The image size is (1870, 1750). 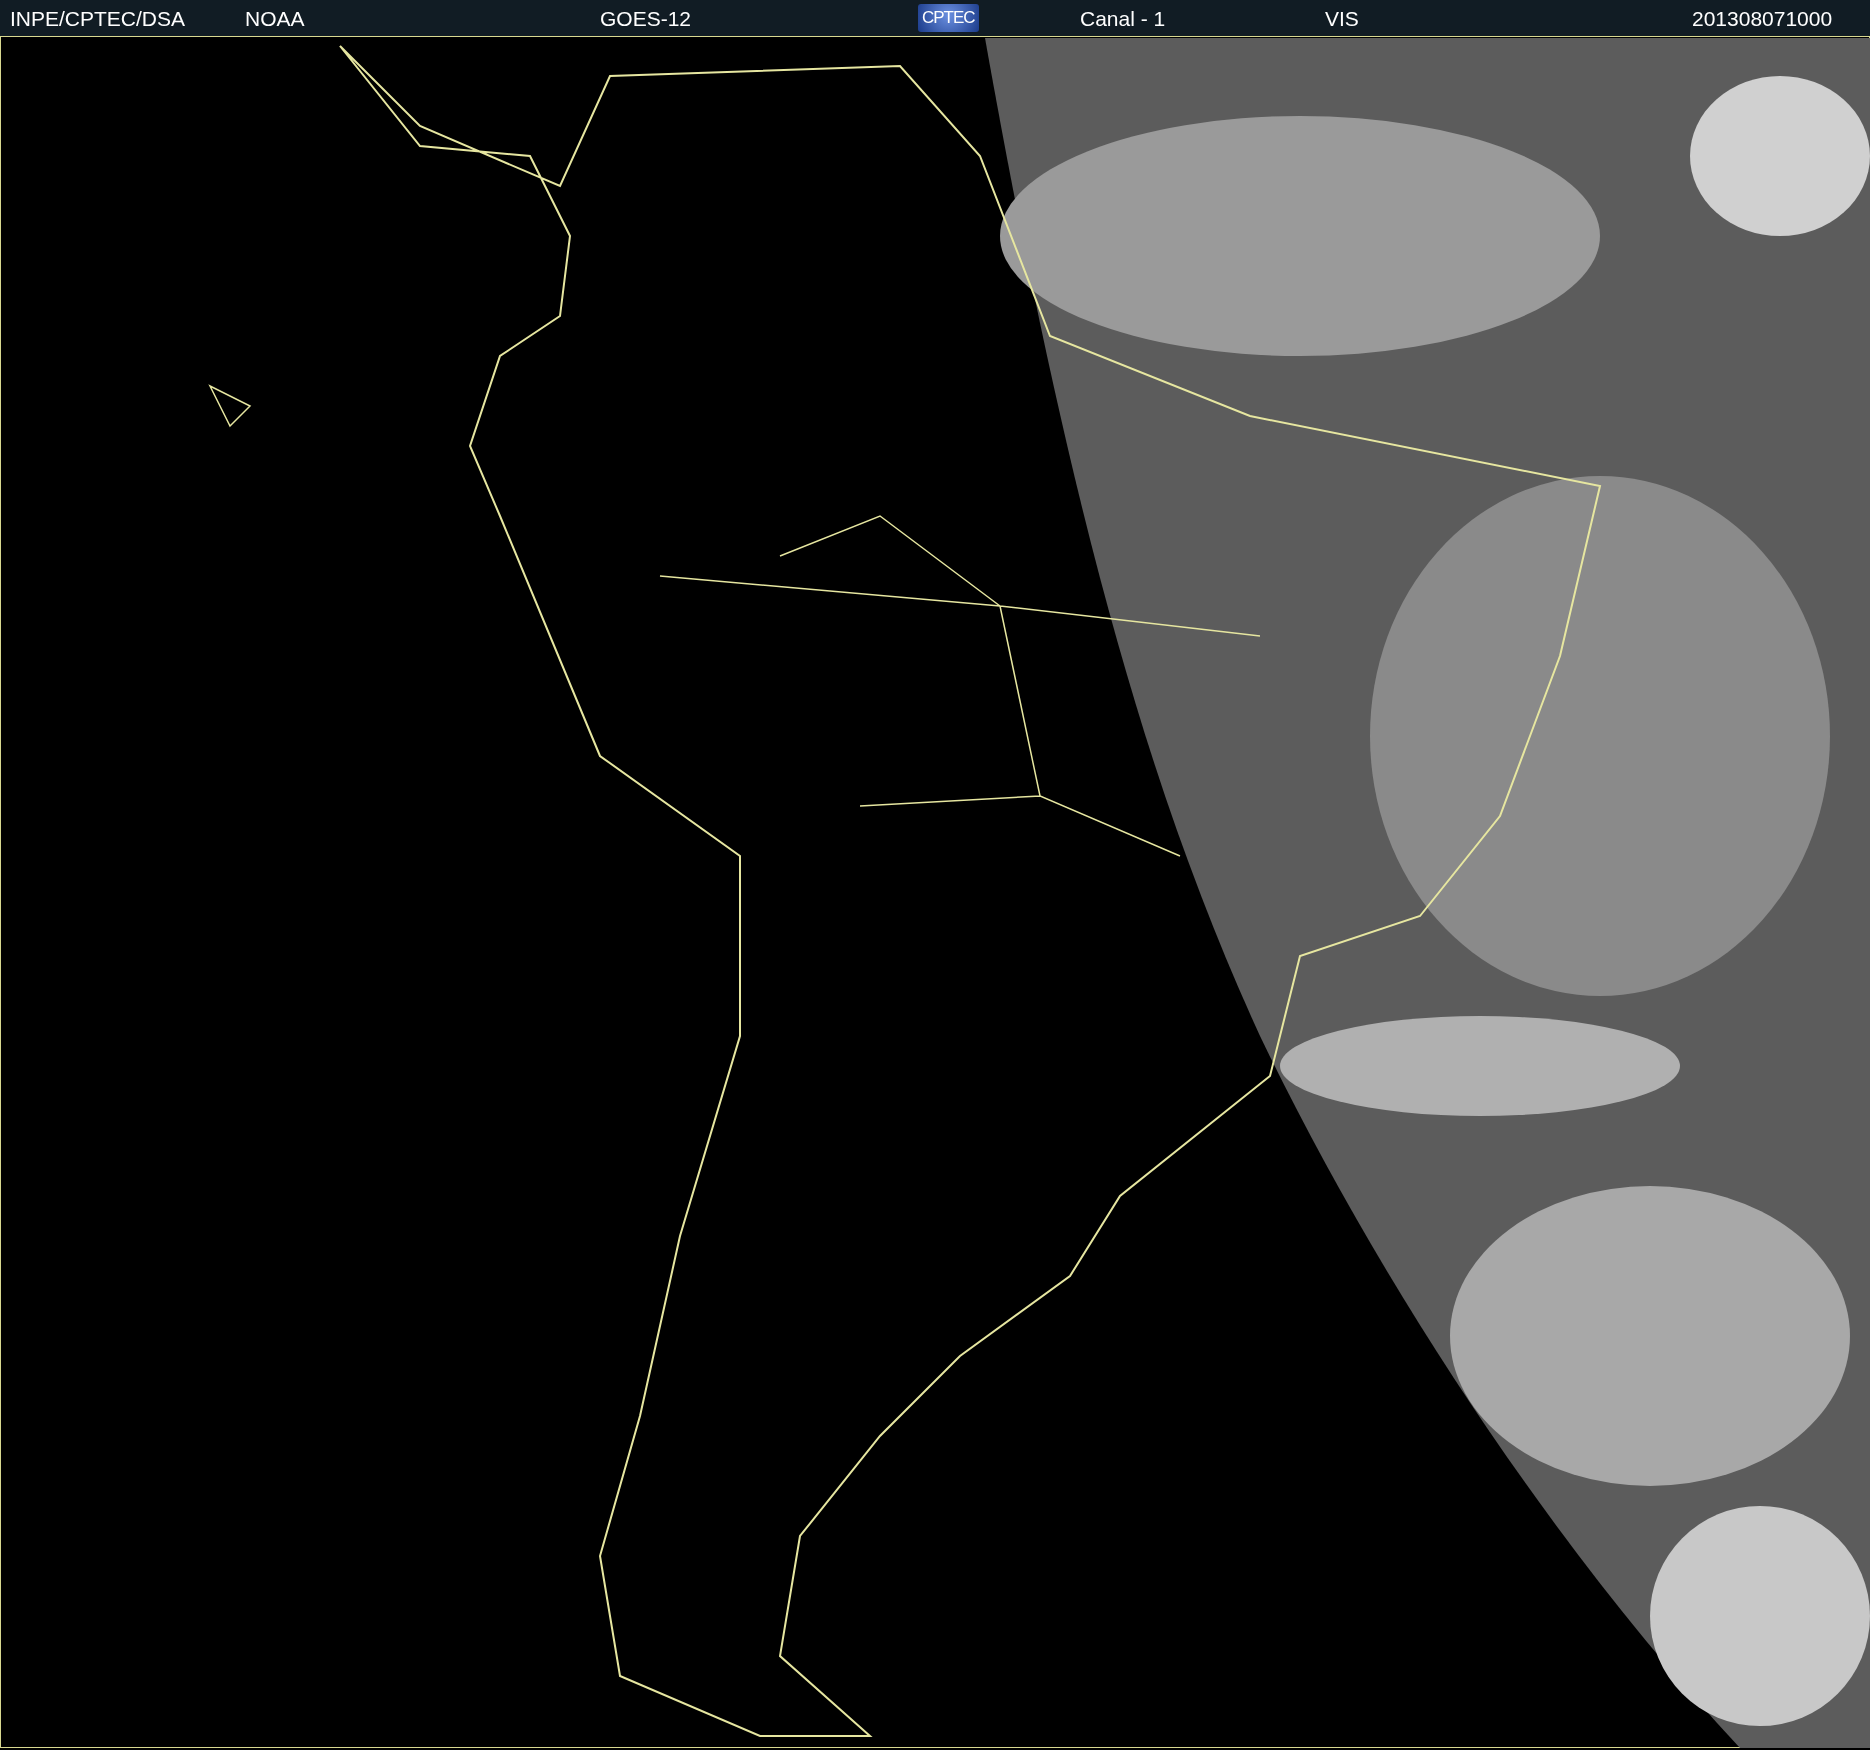 What do you see at coordinates (646, 18) in the screenshot?
I see `header-label: GOES-12` at bounding box center [646, 18].